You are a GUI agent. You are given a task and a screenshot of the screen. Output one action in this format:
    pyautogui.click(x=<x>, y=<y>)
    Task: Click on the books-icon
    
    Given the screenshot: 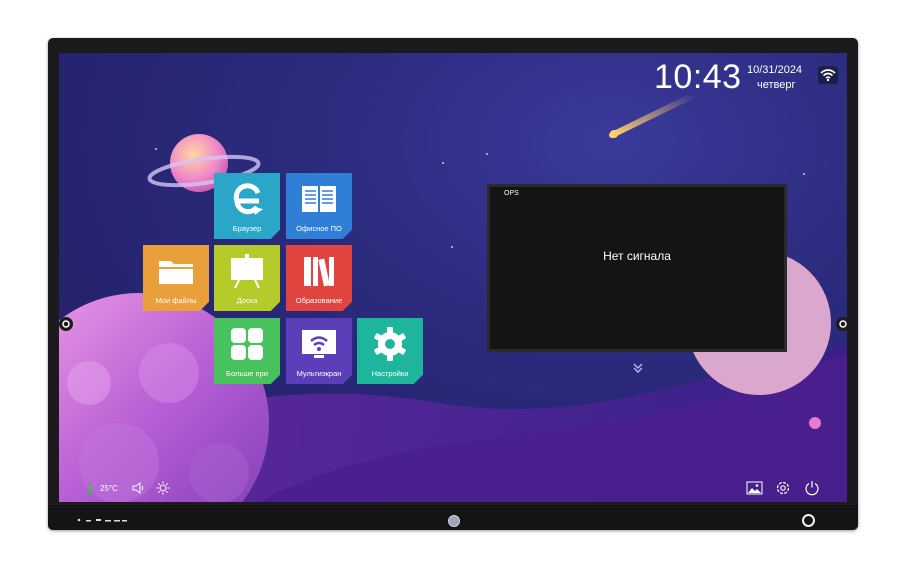 What is the action you would take?
    pyautogui.click(x=319, y=272)
    